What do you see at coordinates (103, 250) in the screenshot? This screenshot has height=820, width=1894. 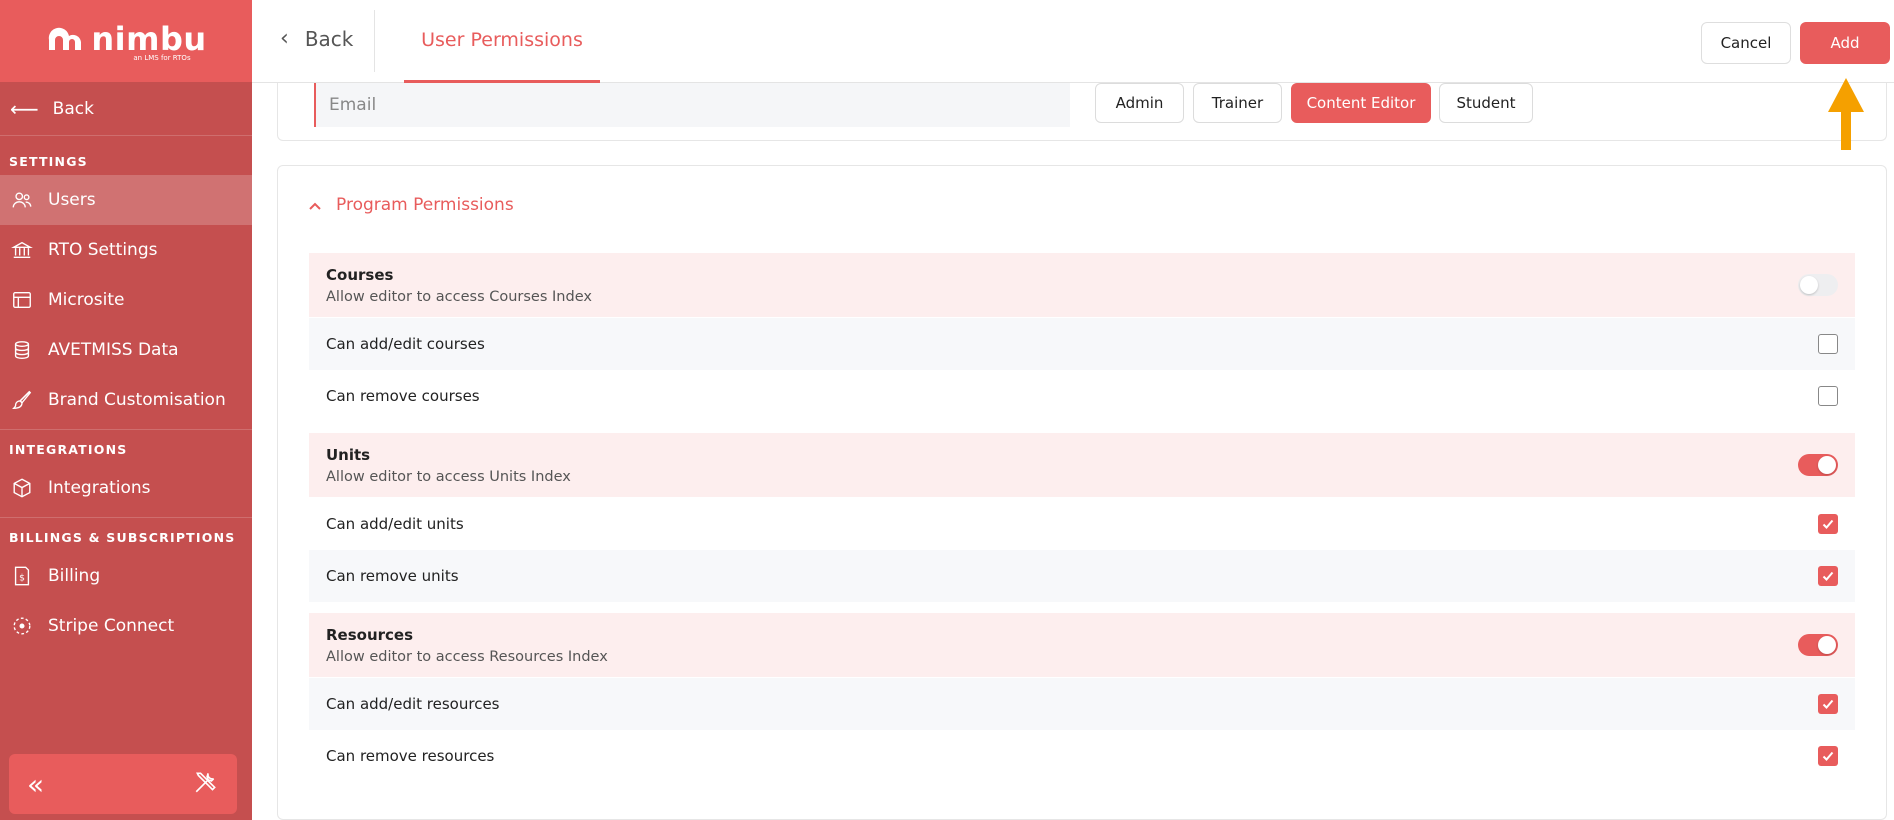 I see `sidebar-item-label: RTO Settings` at bounding box center [103, 250].